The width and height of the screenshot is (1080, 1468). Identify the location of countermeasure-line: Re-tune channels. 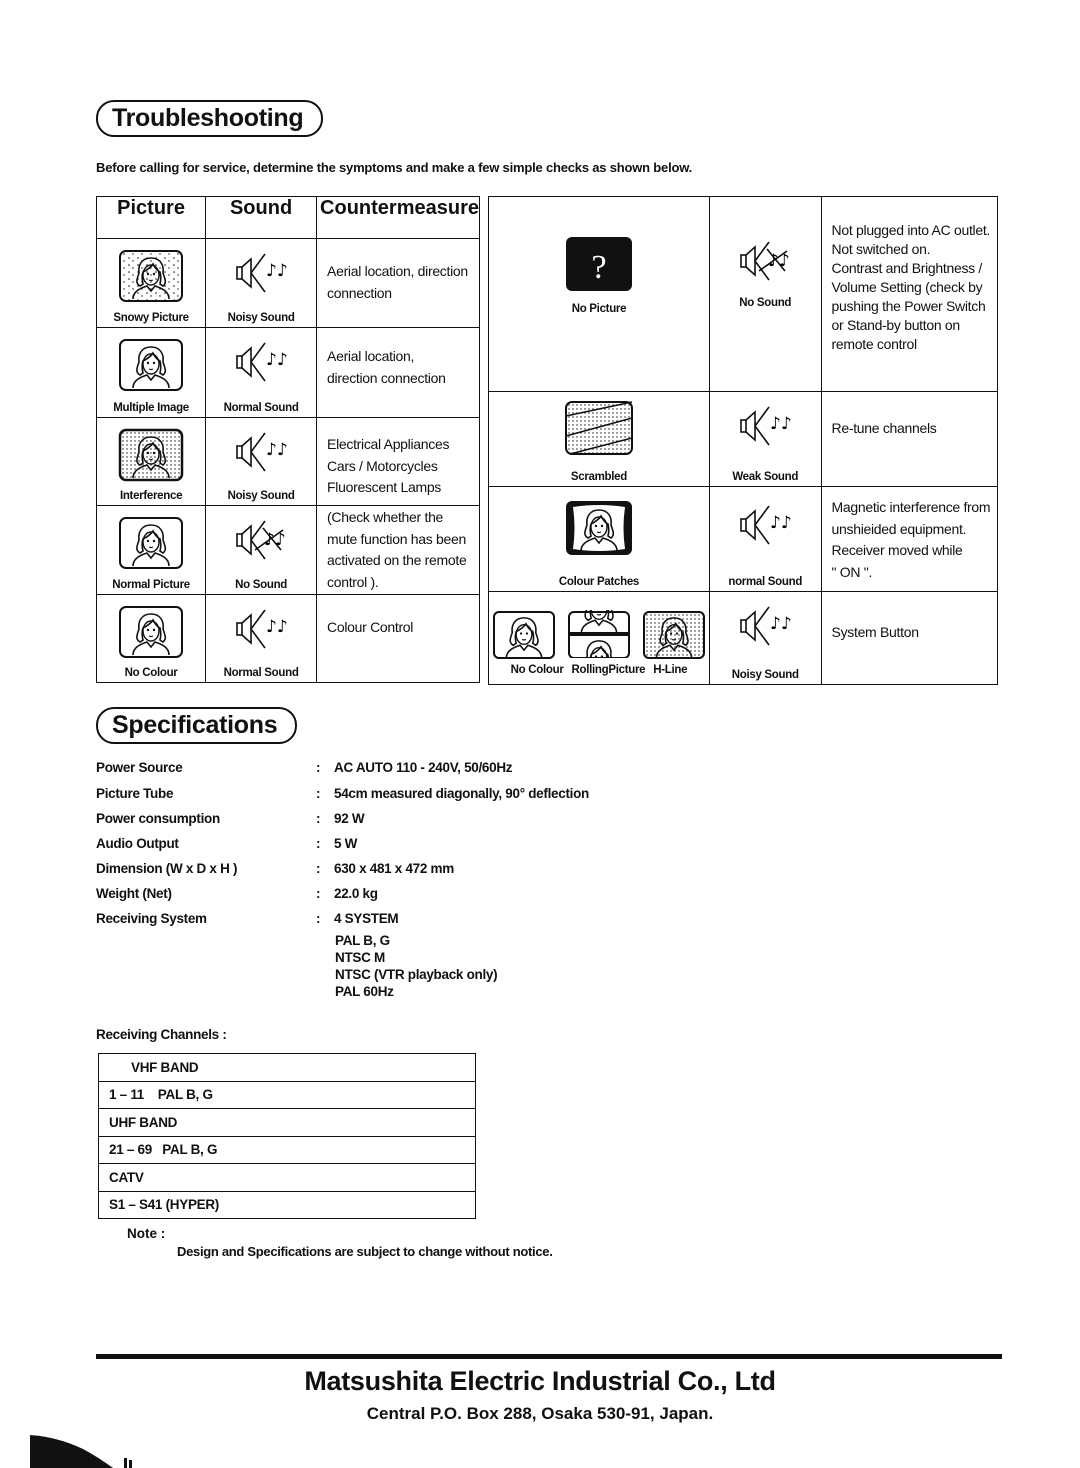
(884, 428).